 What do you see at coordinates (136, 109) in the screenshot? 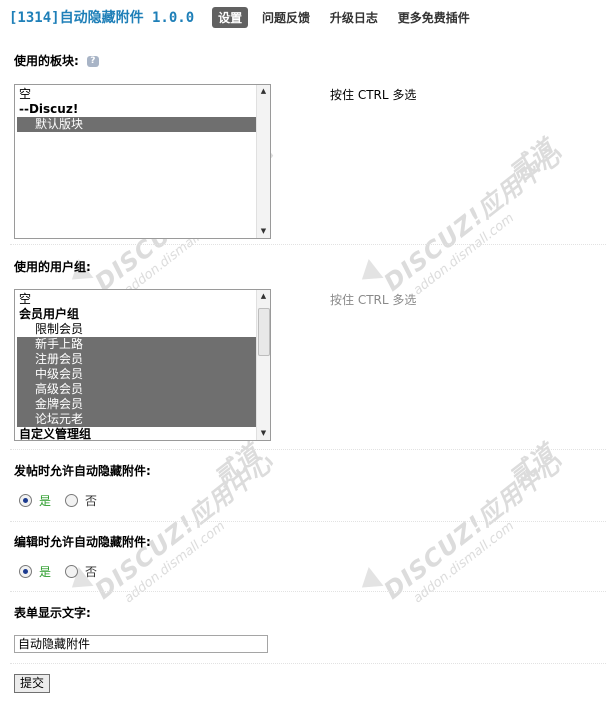
I see `forum-option-group: --Discuz!` at bounding box center [136, 109].